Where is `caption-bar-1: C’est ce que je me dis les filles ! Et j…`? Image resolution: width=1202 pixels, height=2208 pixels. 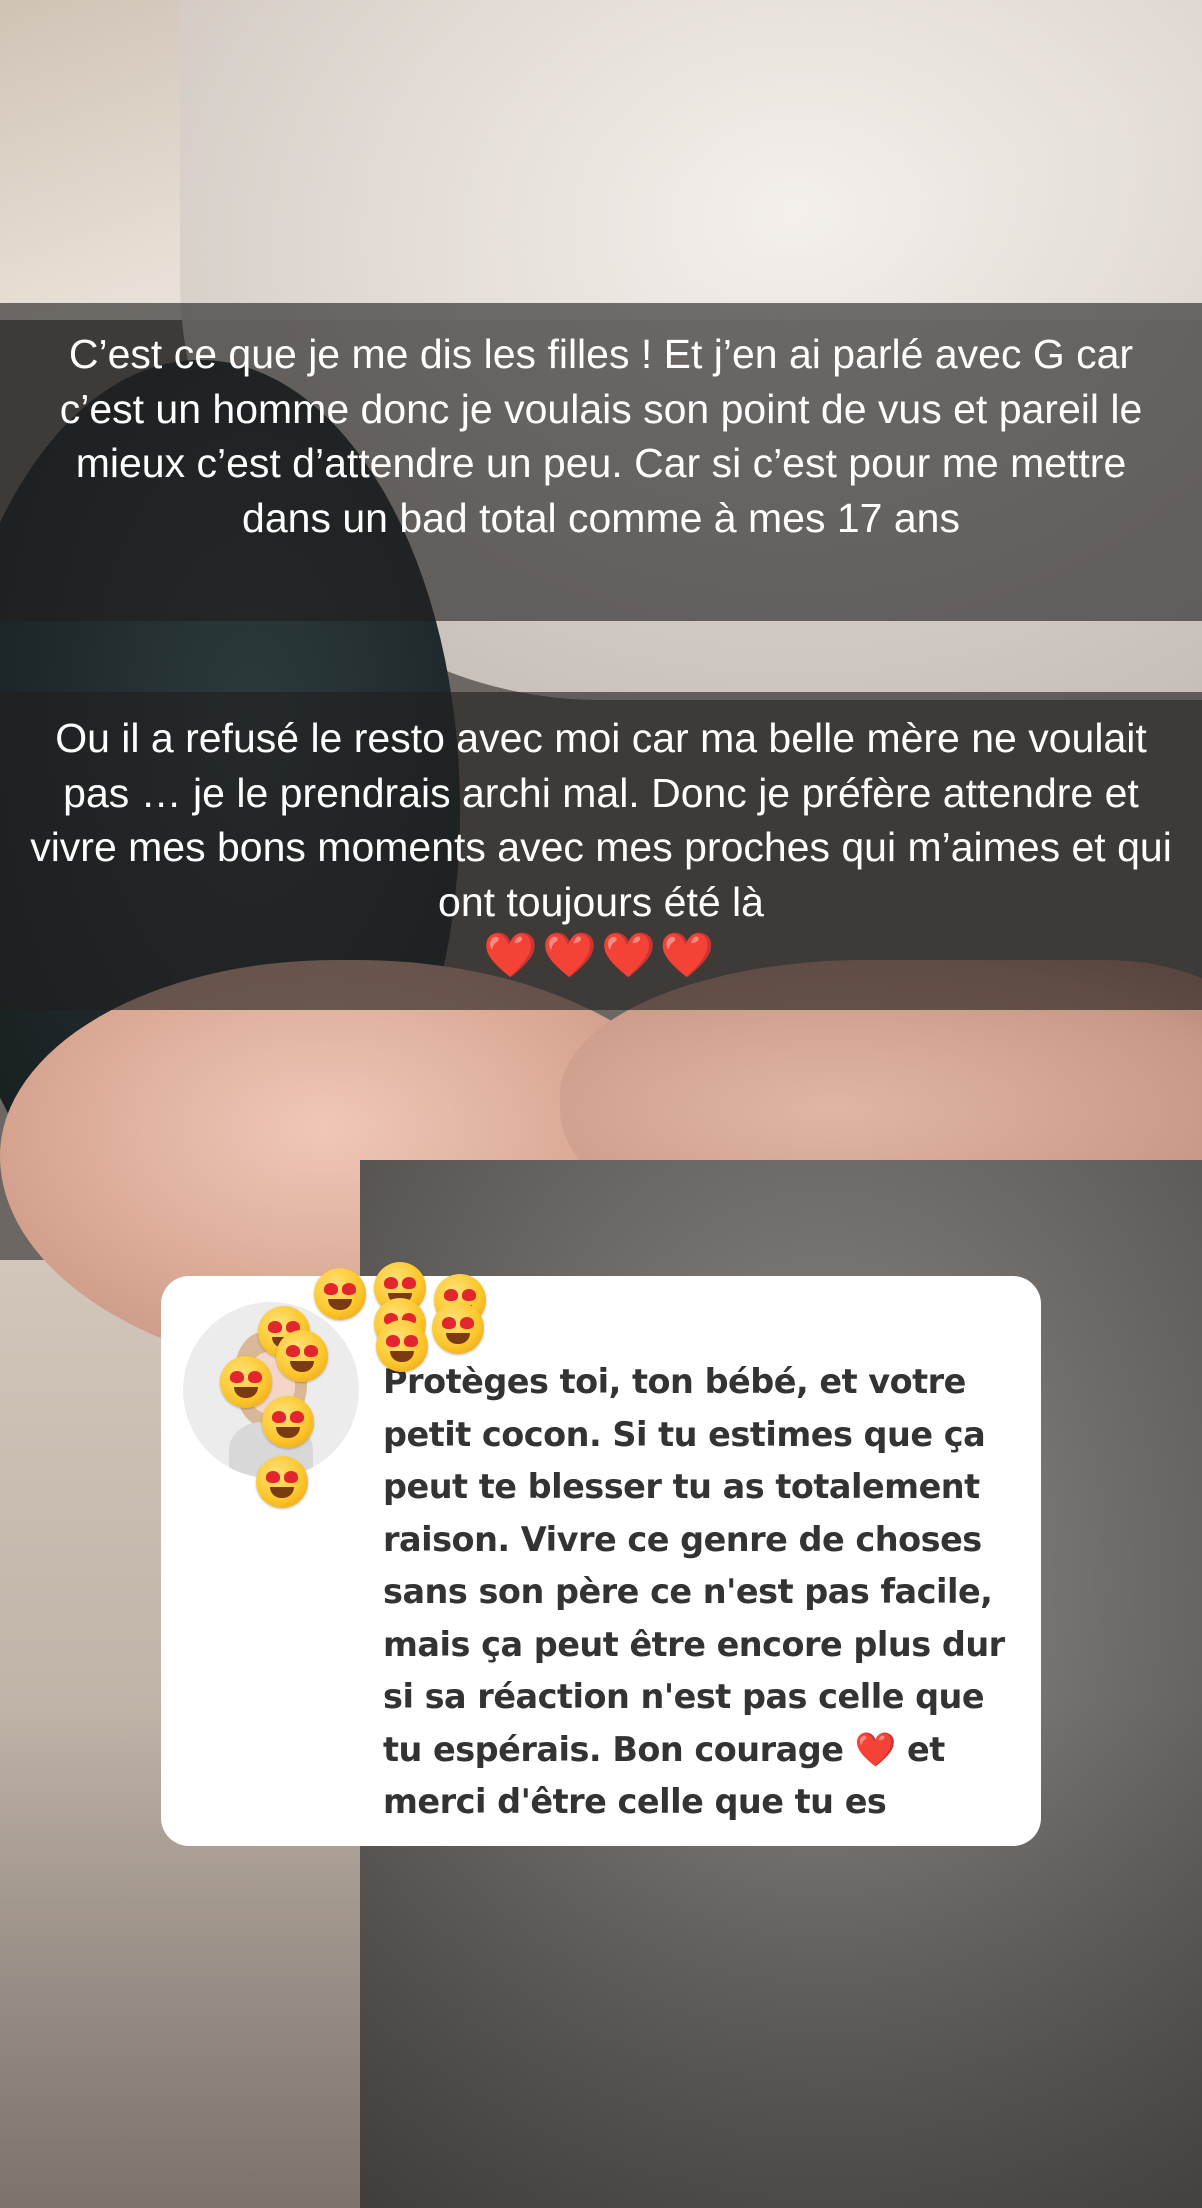 caption-bar-1: C’est ce que je me dis les filles ! Et j… is located at coordinates (601, 462).